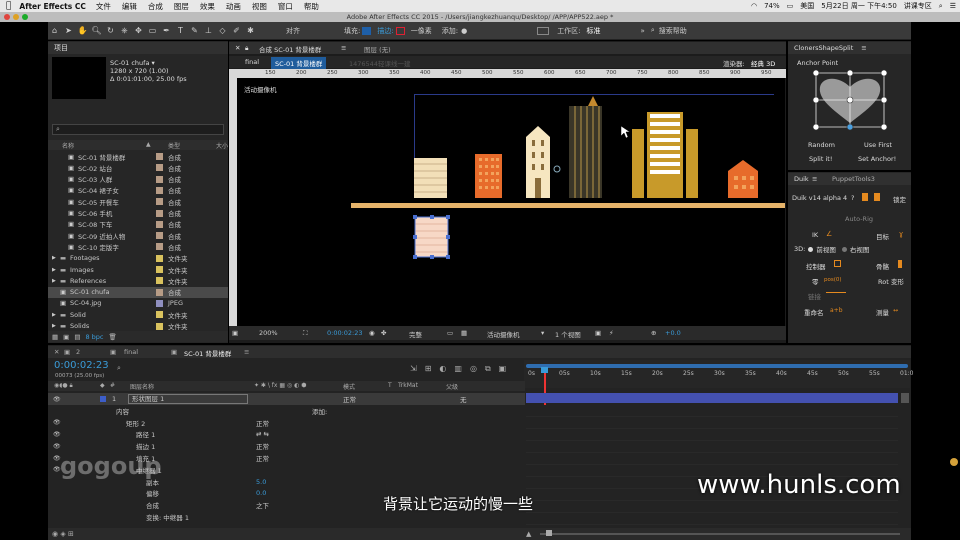 The height and width of the screenshot is (540, 960). What do you see at coordinates (81, 365) in the screenshot?
I see `timeline-timecode: 0:00:02:23` at bounding box center [81, 365].